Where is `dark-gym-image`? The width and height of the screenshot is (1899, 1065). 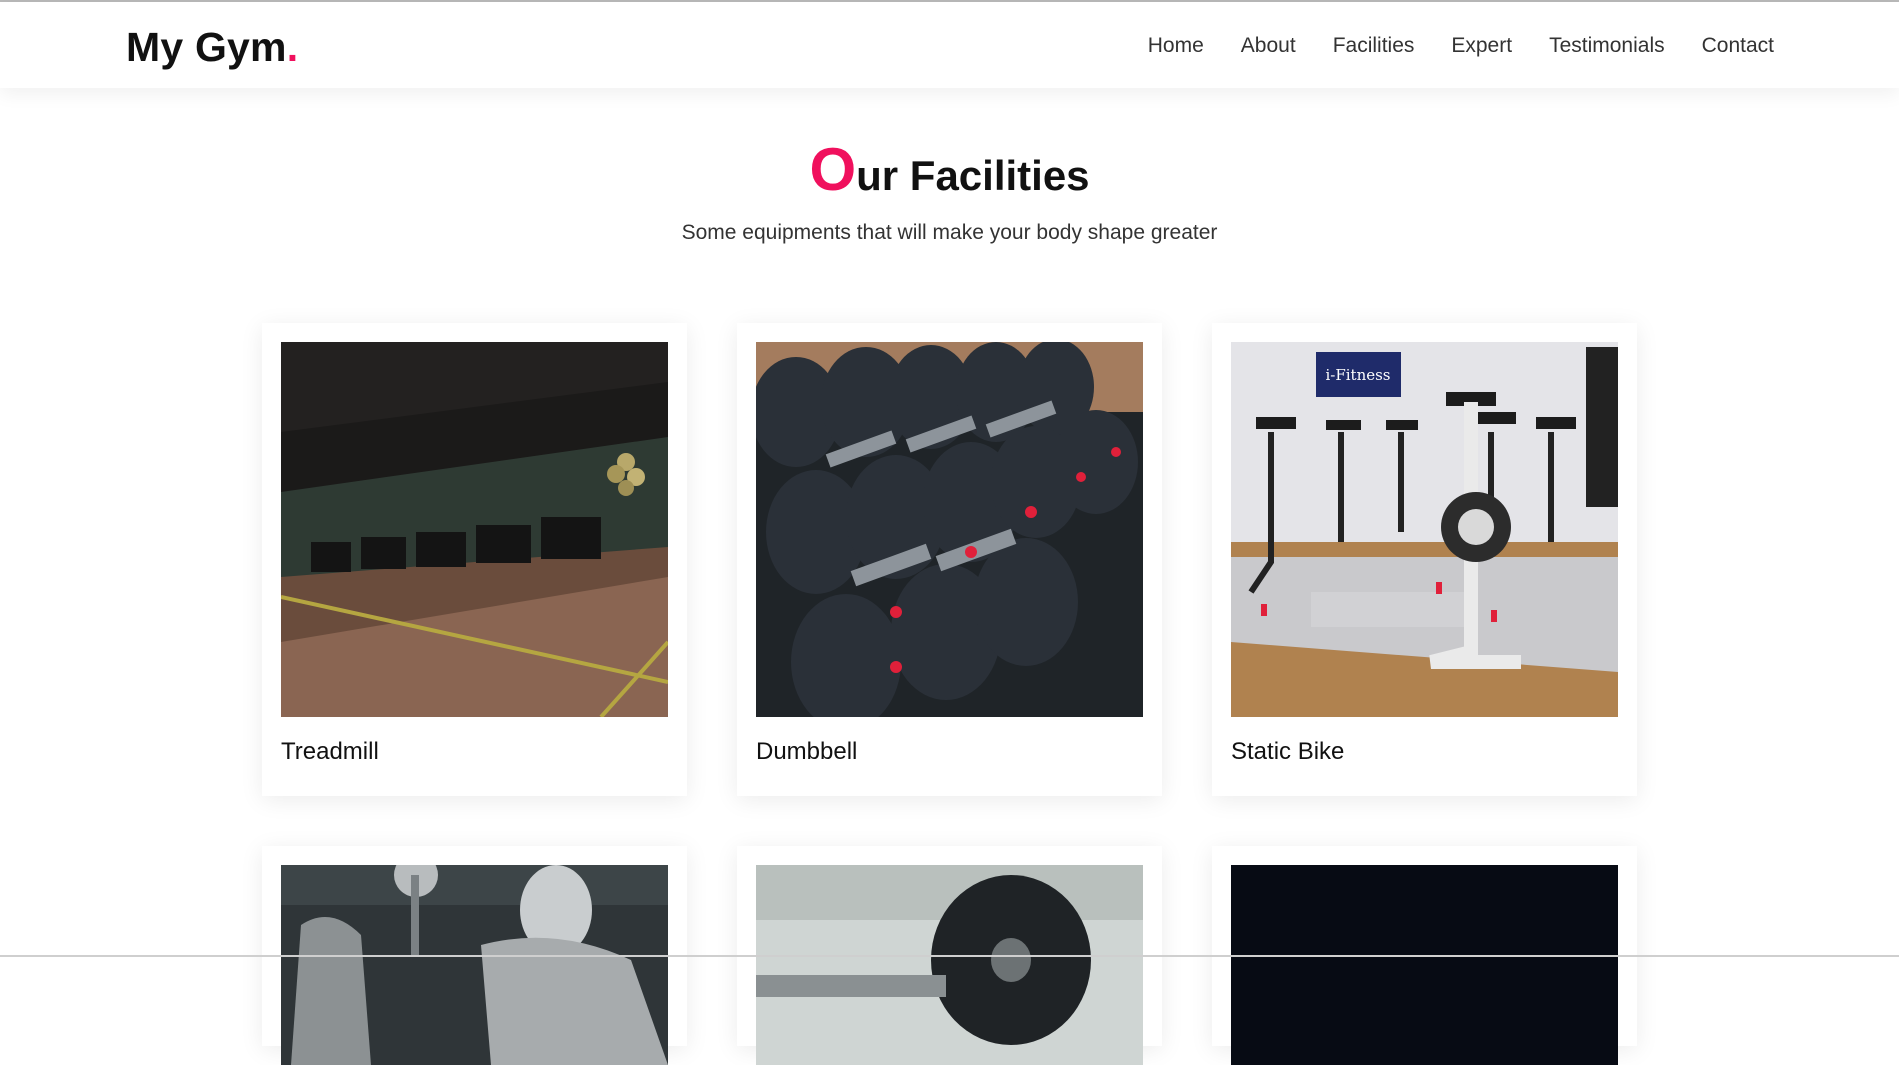
dark-gym-image is located at coordinates (1424, 965).